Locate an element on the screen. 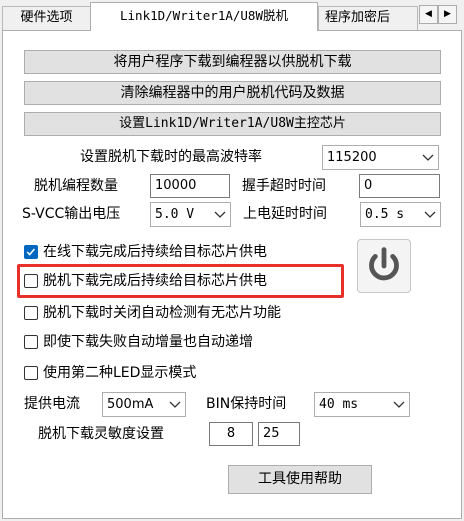 The width and height of the screenshot is (464, 521). tab-program-encryption: 程序加密后 is located at coordinates (368, 18).